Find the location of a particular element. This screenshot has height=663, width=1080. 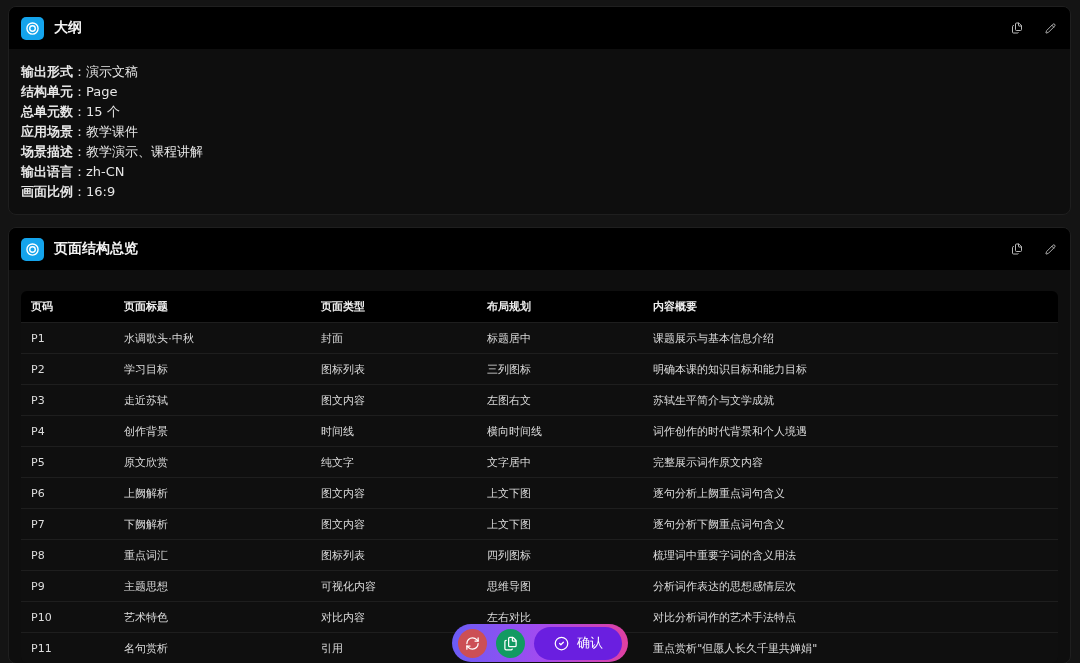

table-cell: P5 is located at coordinates (68, 462).